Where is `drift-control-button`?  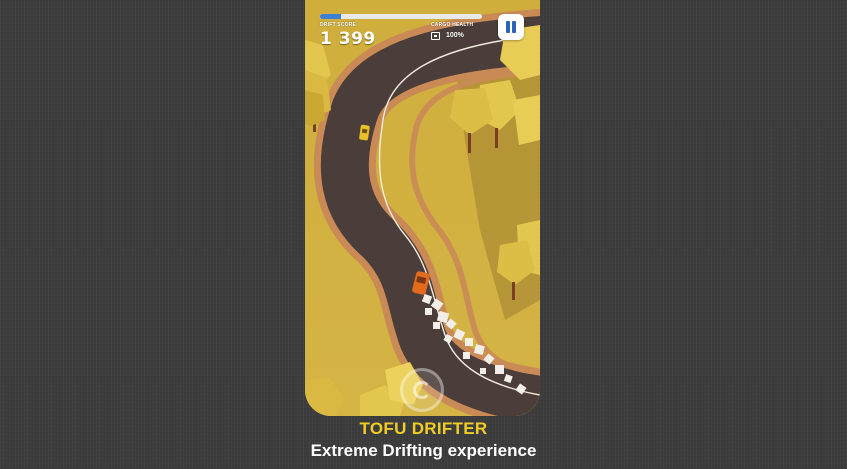
drift-control-button is located at coordinates (422, 390).